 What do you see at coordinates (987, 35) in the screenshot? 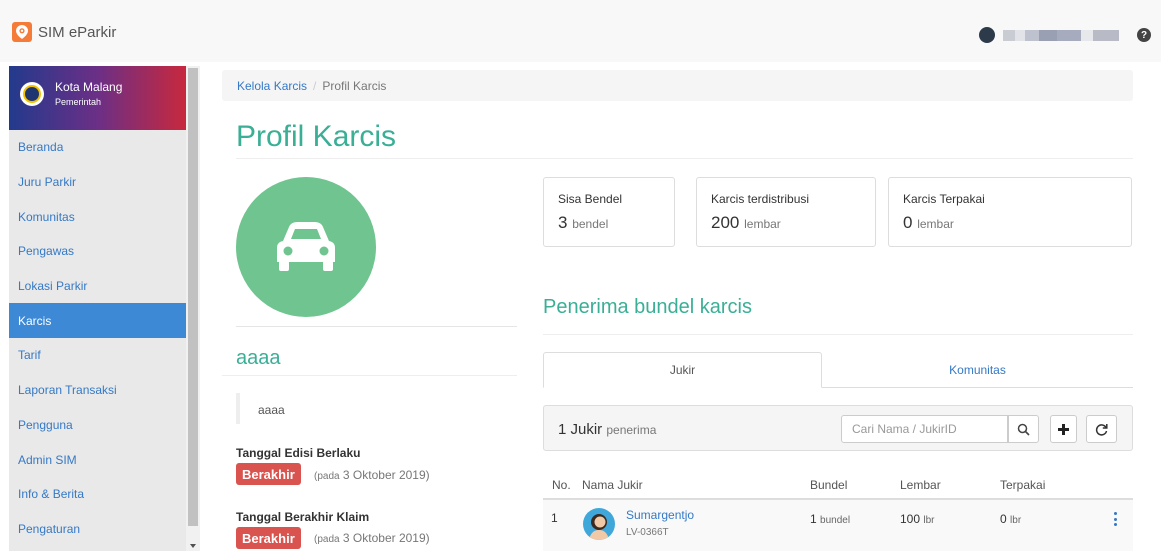
I see `user-avatar` at bounding box center [987, 35].